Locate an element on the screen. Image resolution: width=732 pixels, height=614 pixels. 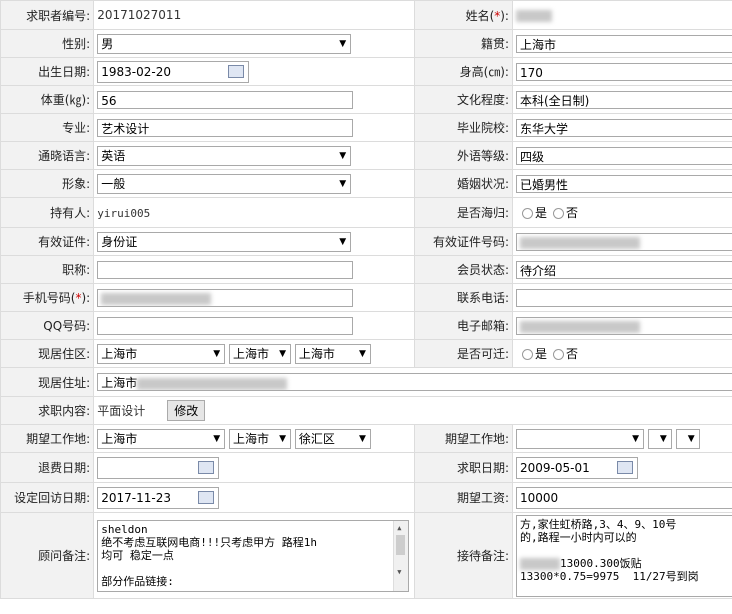
contact-label: 联系电话: is located at coordinates (463, 297).